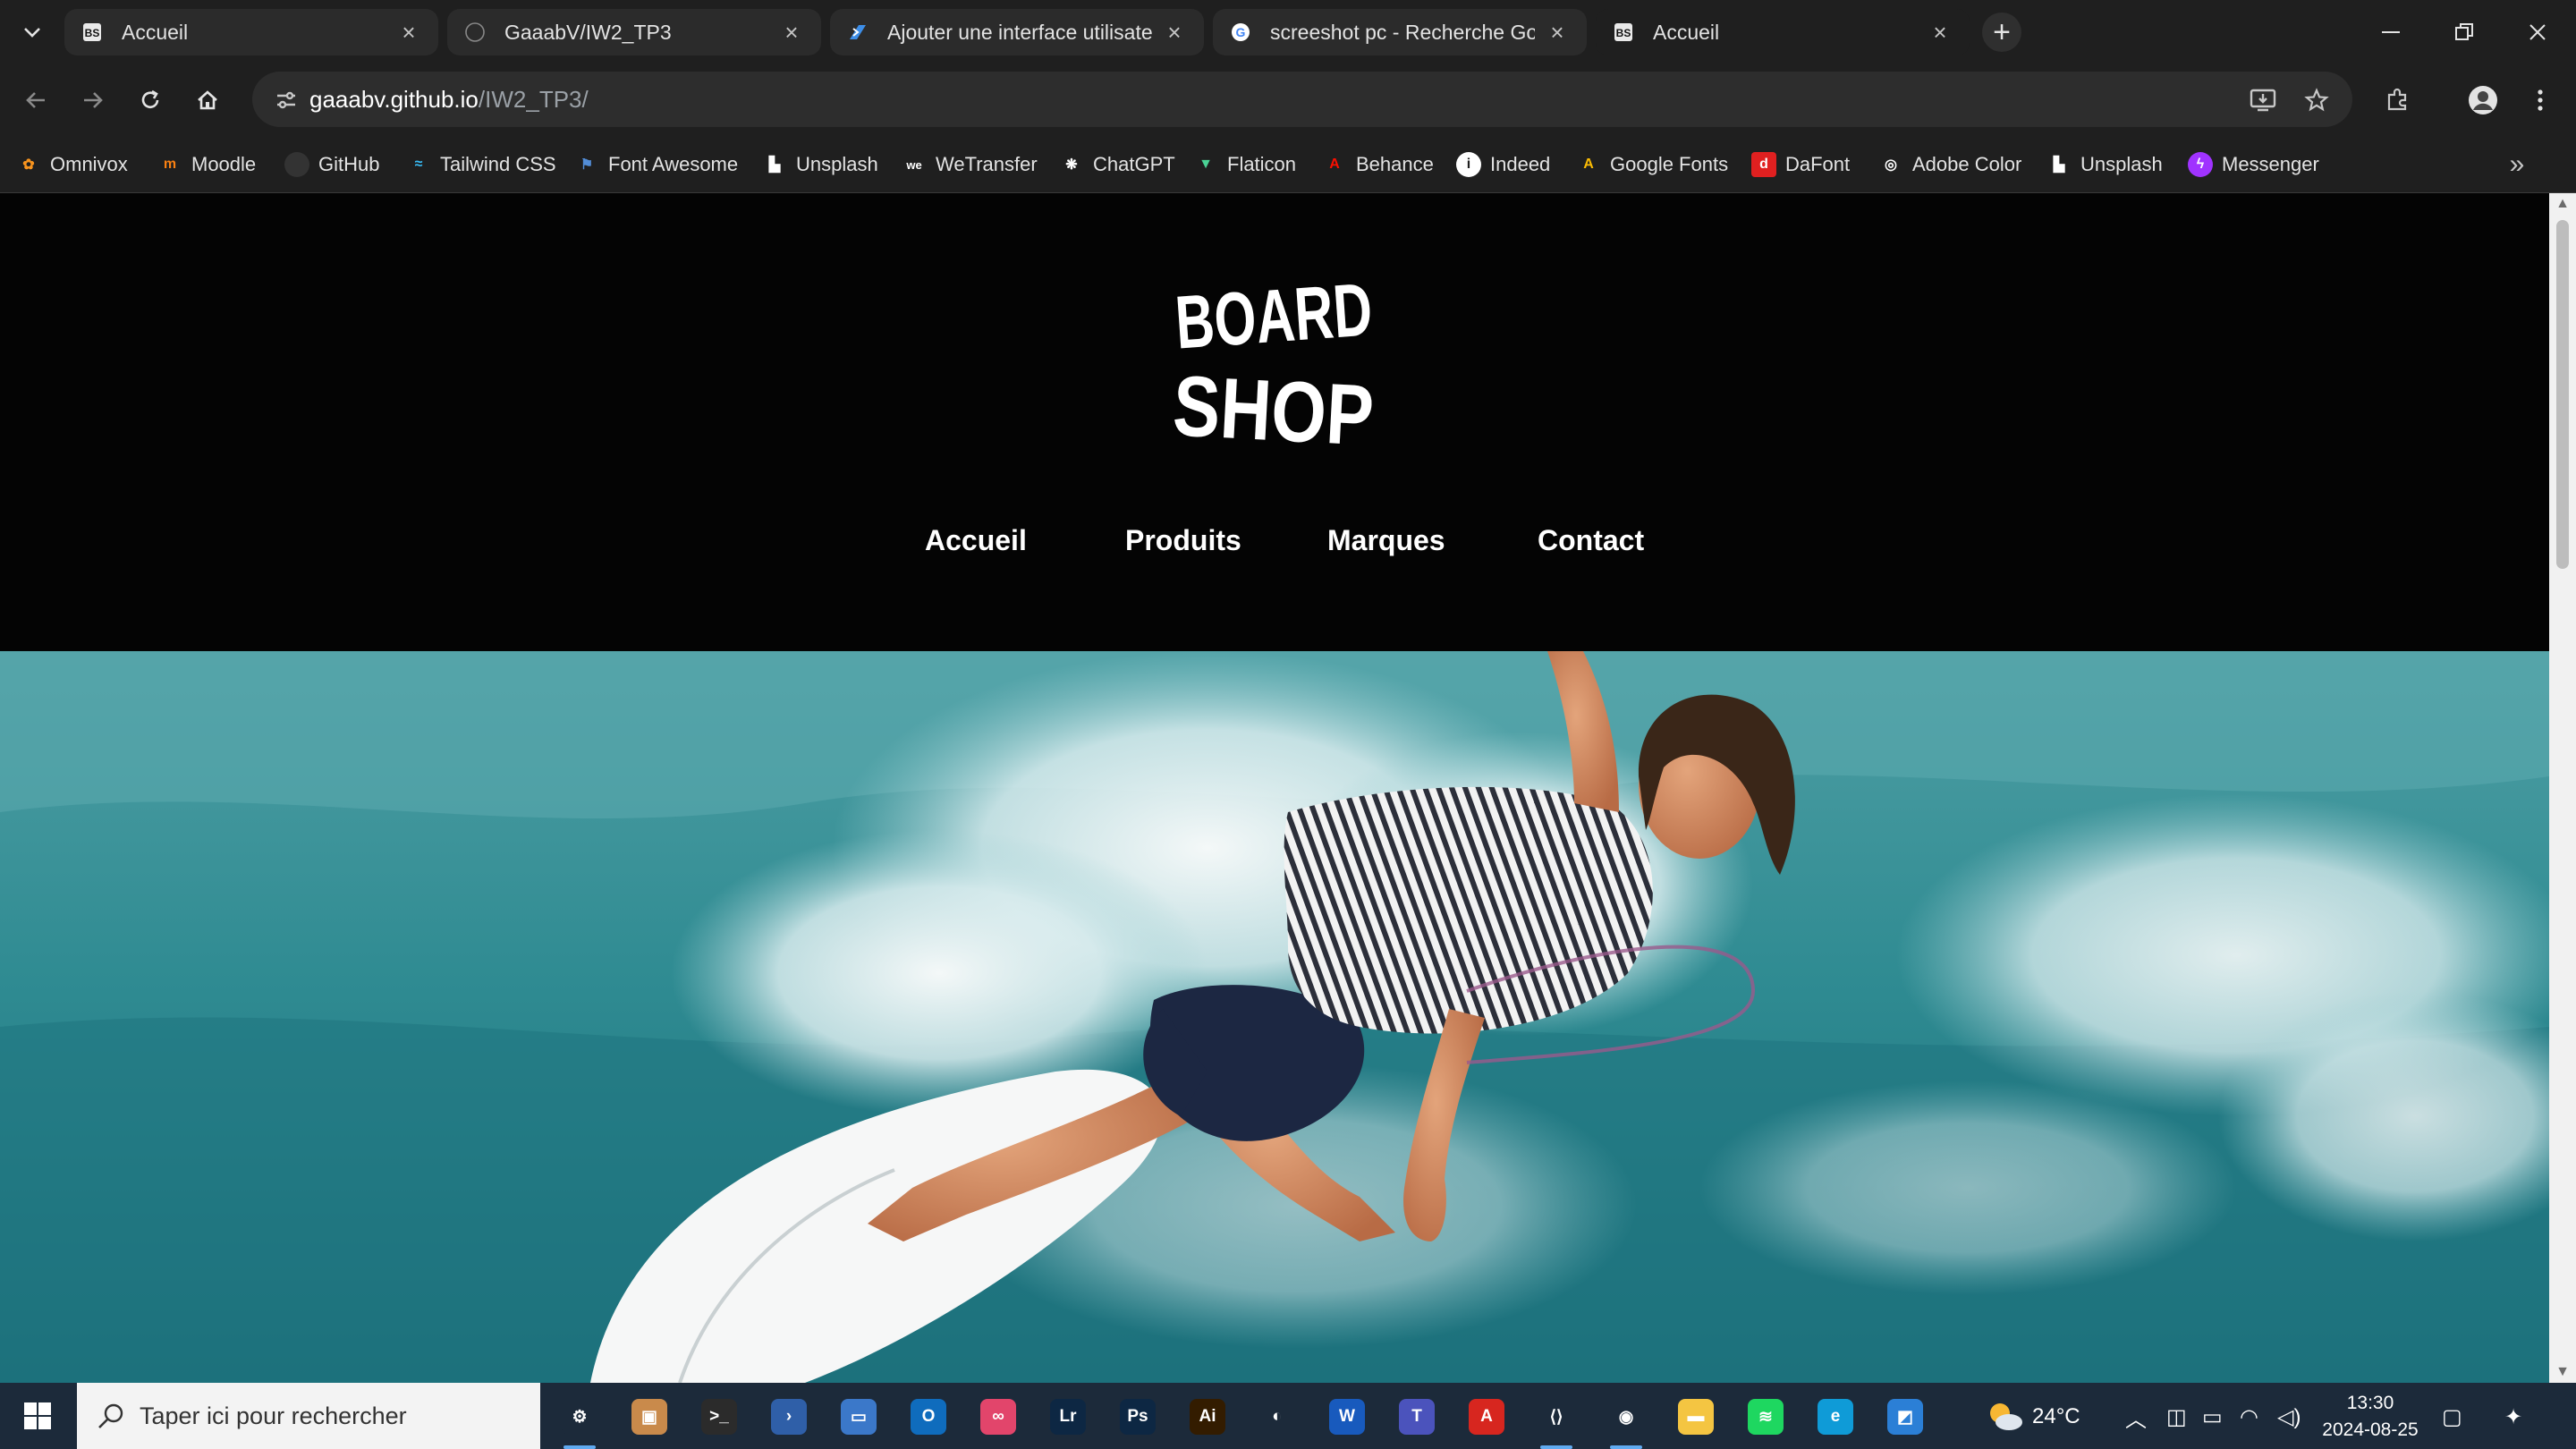 The image size is (2576, 1449). I want to click on moodle-icon: m, so click(170, 164).